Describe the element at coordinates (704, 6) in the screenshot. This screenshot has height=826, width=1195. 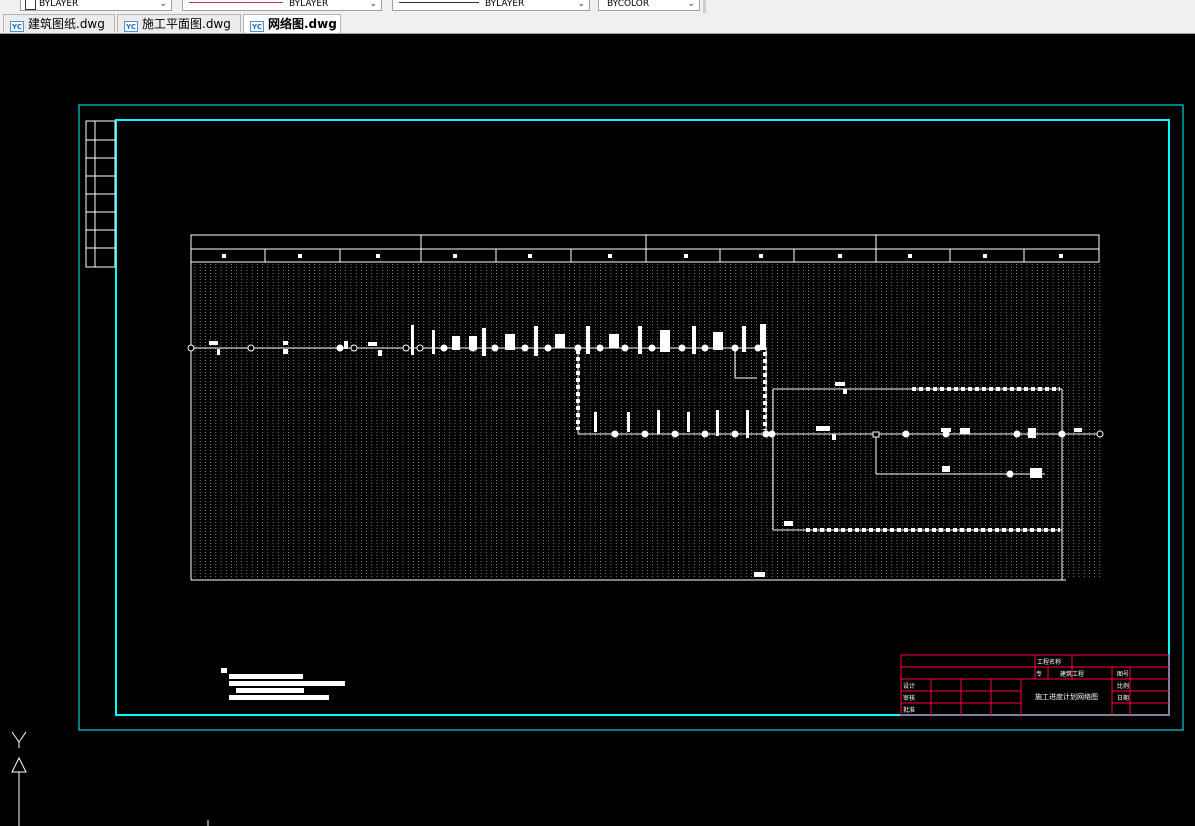
I see `toolbar-divider` at that location.